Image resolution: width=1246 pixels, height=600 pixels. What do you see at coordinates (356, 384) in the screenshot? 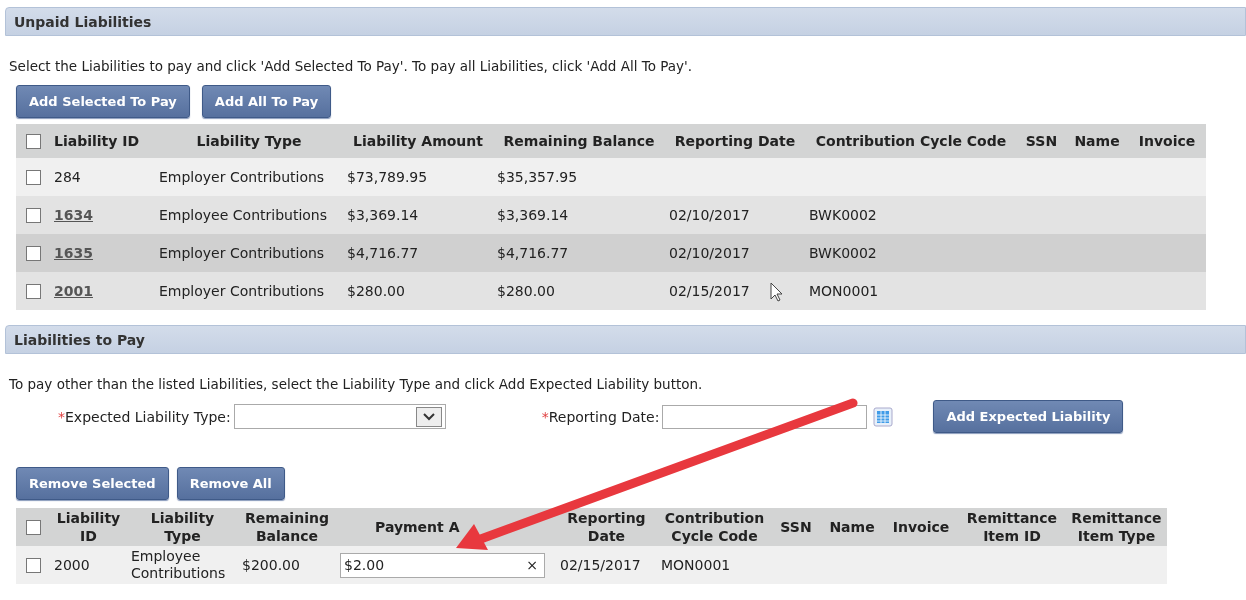
I see `instructions-text: To pay other than the listed Liabilities, select the Liability Type and click Add Expected Liability button.` at bounding box center [356, 384].